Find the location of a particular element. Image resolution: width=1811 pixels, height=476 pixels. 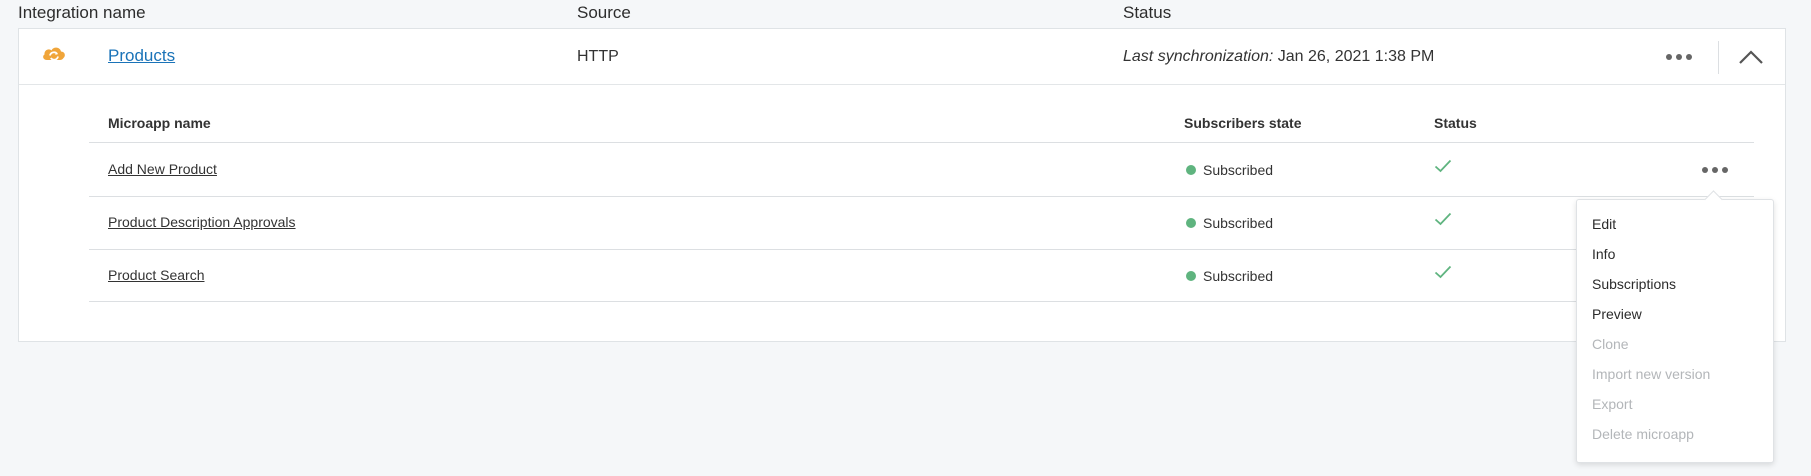

menu-item-delete-microapp: Delete microapp is located at coordinates (1643, 434).